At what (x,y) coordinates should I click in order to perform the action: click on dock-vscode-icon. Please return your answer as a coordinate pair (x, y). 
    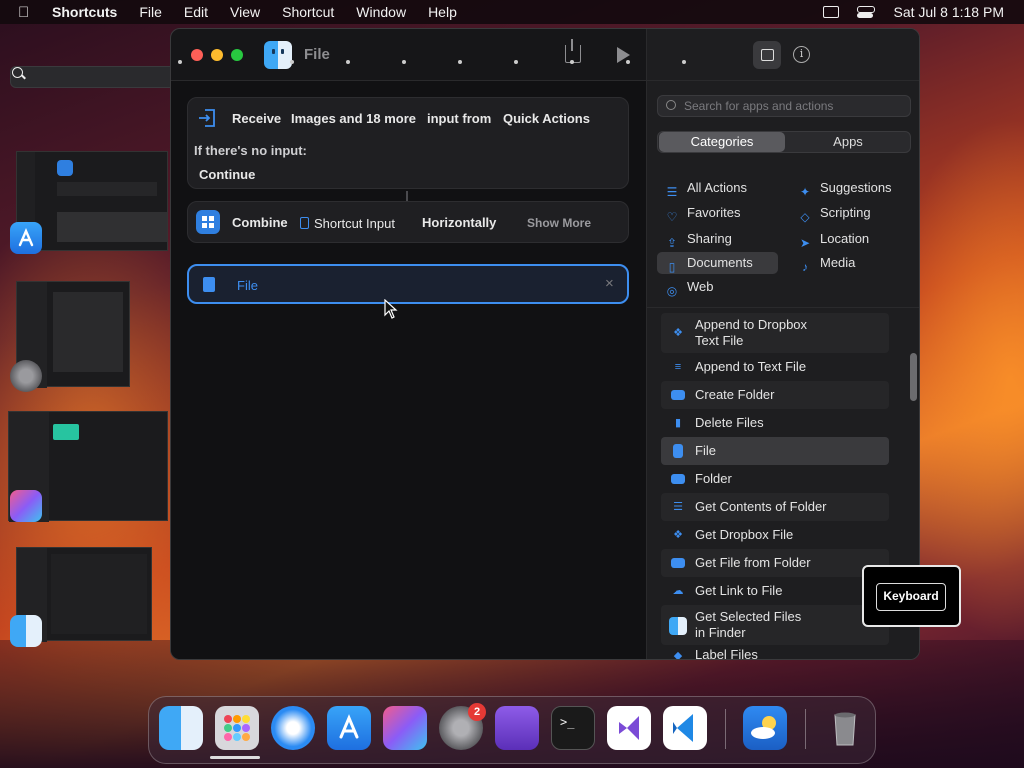
    Looking at the image, I should click on (685, 728).